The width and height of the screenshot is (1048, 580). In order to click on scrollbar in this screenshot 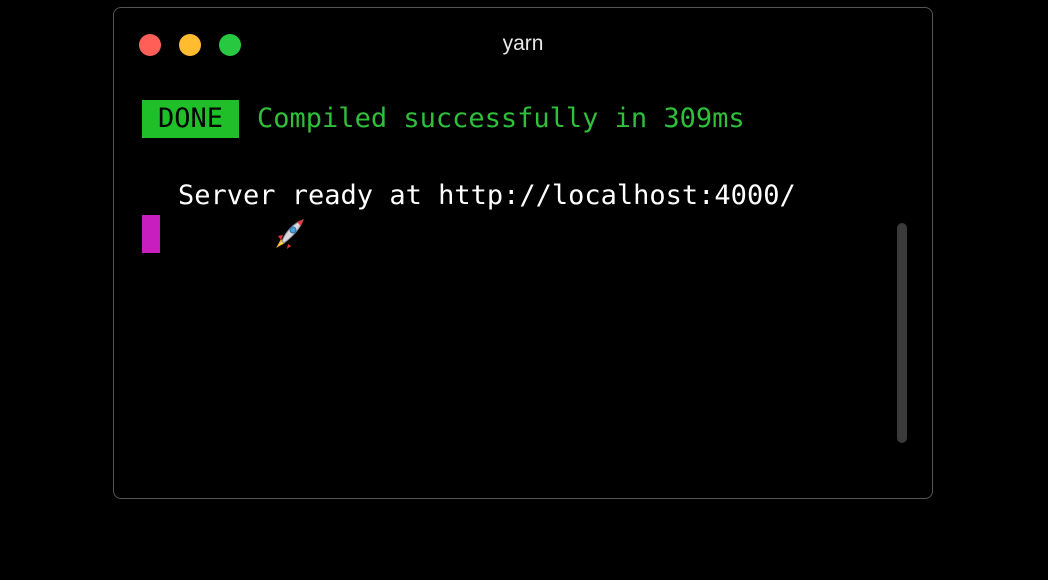, I will do `click(902, 333)`.